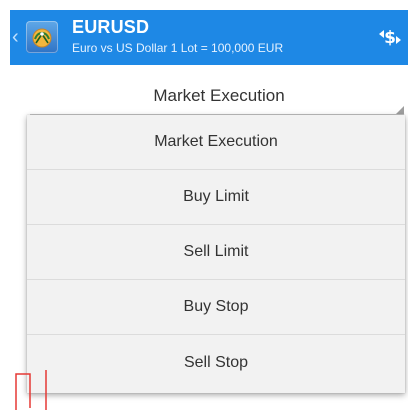  Describe the element at coordinates (216, 197) in the screenshot. I see `dropdown-option-buy-limit: Buy Limit` at that location.